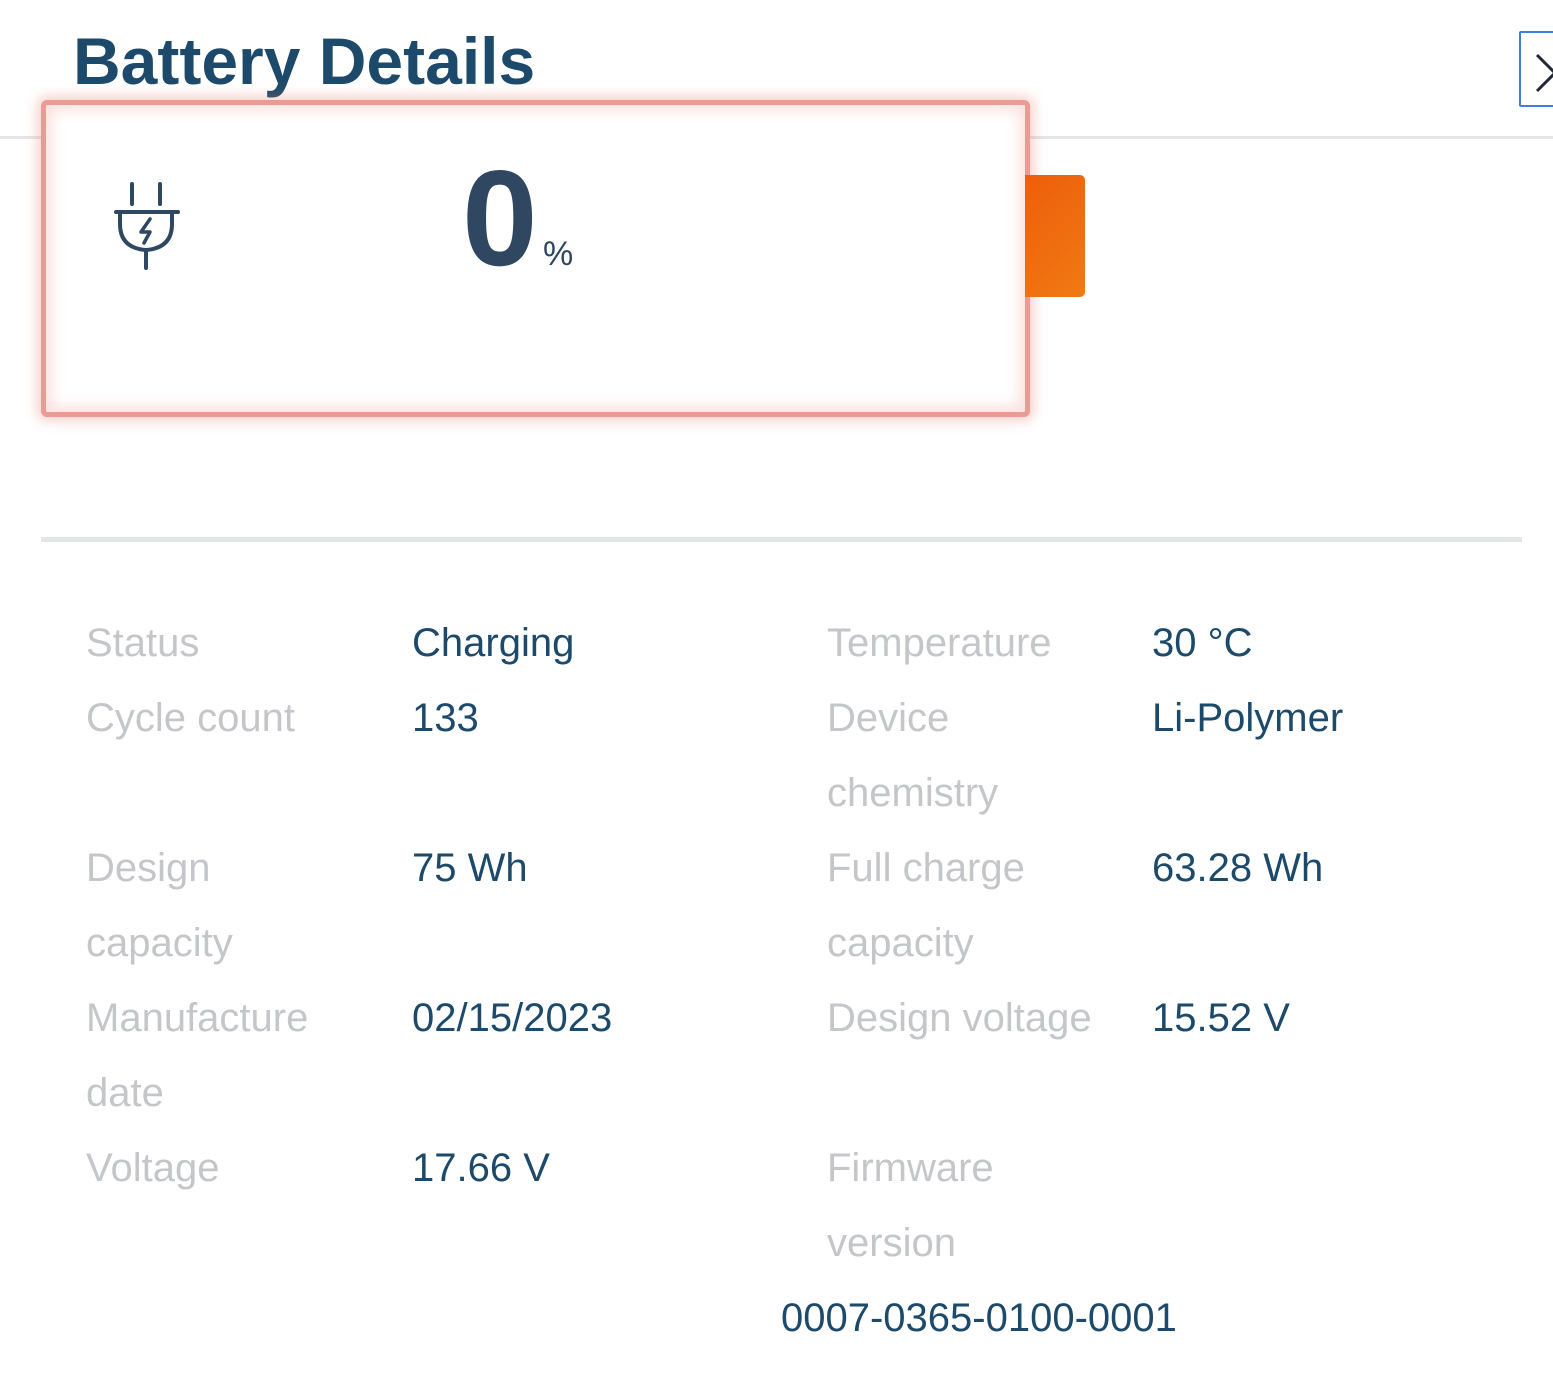 Image resolution: width=1553 pixels, height=1380 pixels. What do you see at coordinates (153, 1168) in the screenshot?
I see `voltage-label: Voltage` at bounding box center [153, 1168].